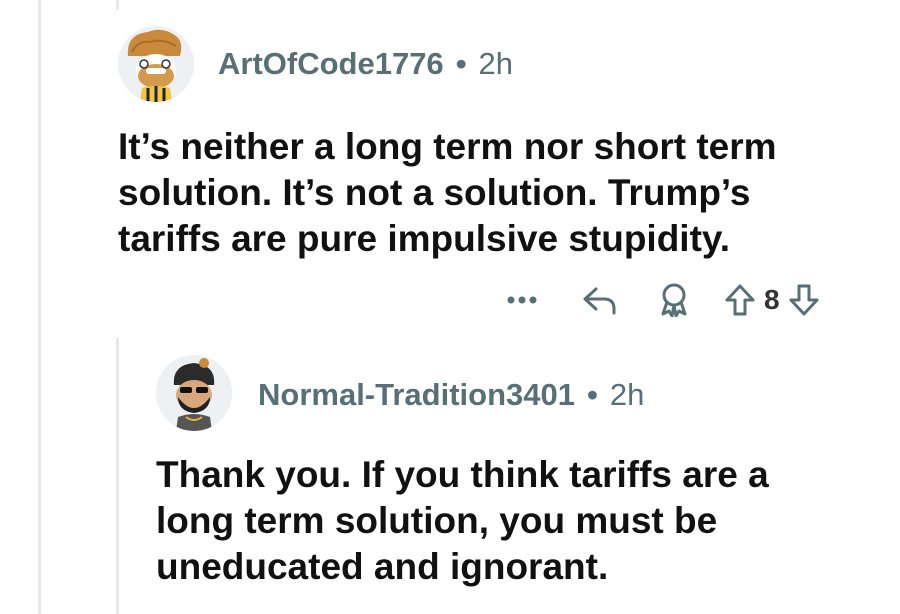  I want to click on comment-header: ArtOfCode1776 • 2h, so click(365, 64).